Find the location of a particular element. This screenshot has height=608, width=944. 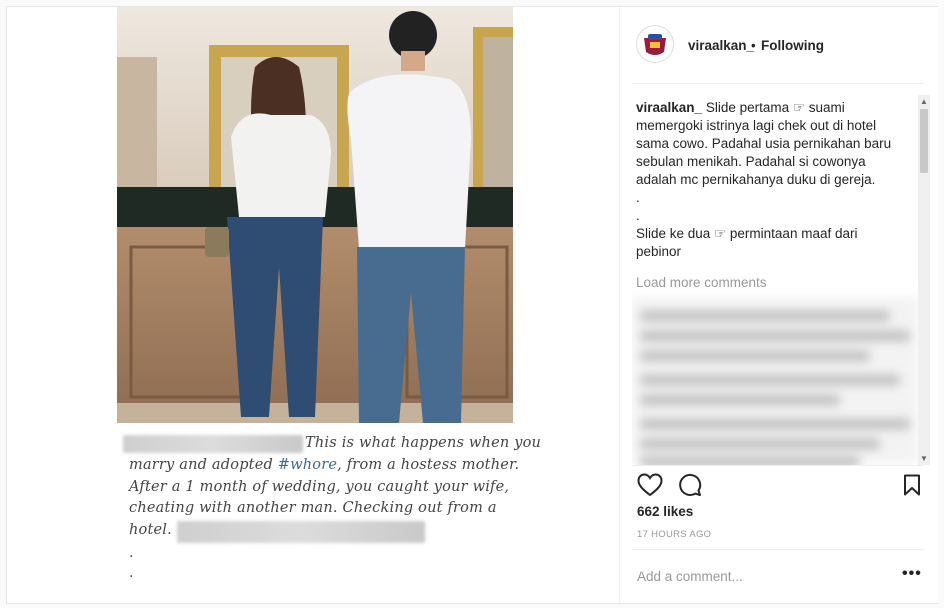

like-button is located at coordinates (650, 485).